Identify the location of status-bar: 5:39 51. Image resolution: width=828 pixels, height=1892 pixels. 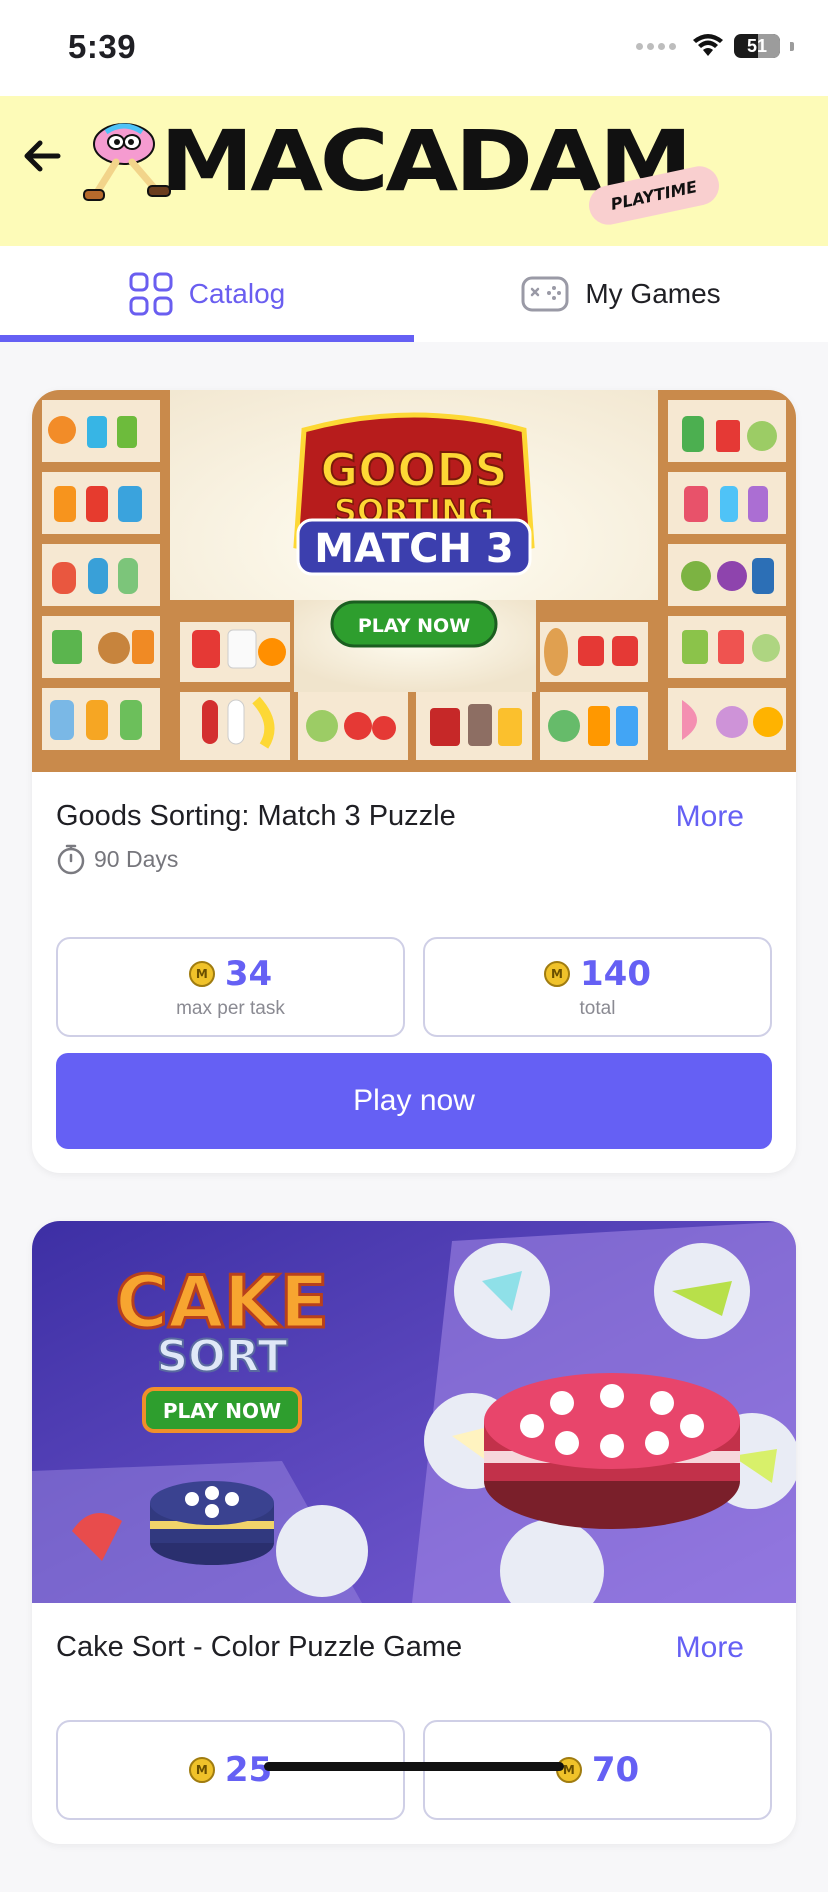
(414, 48).